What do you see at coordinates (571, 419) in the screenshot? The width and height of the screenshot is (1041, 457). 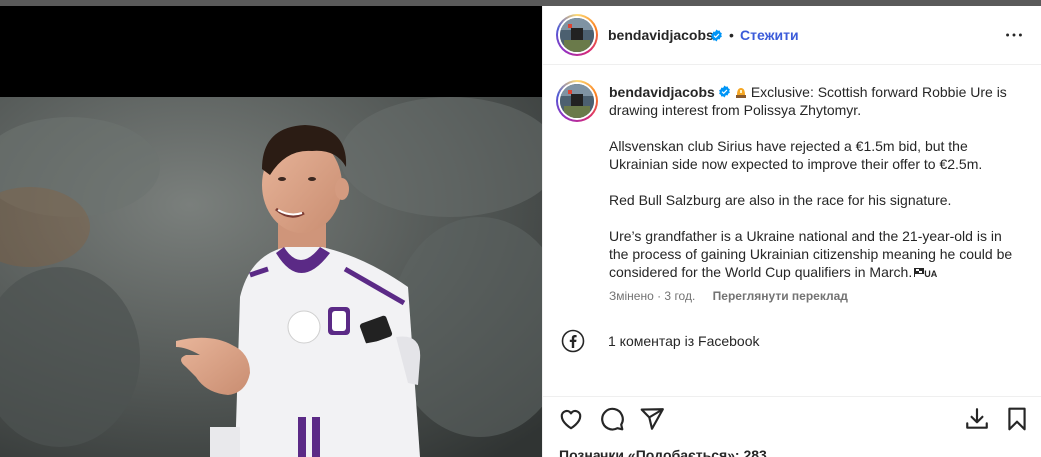 I see `heart-icon` at bounding box center [571, 419].